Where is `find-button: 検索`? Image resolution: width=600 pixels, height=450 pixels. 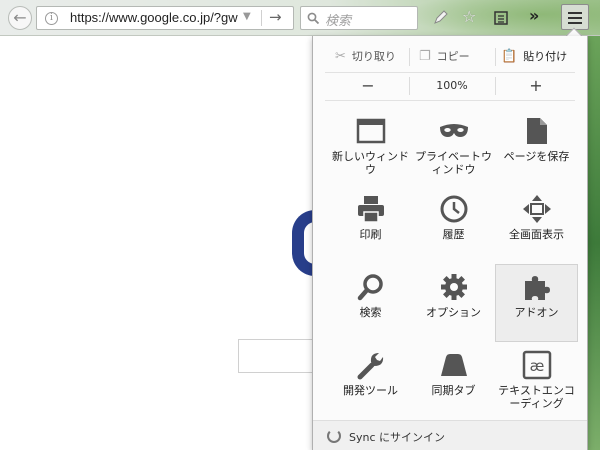 find-button: 検索 is located at coordinates (370, 303).